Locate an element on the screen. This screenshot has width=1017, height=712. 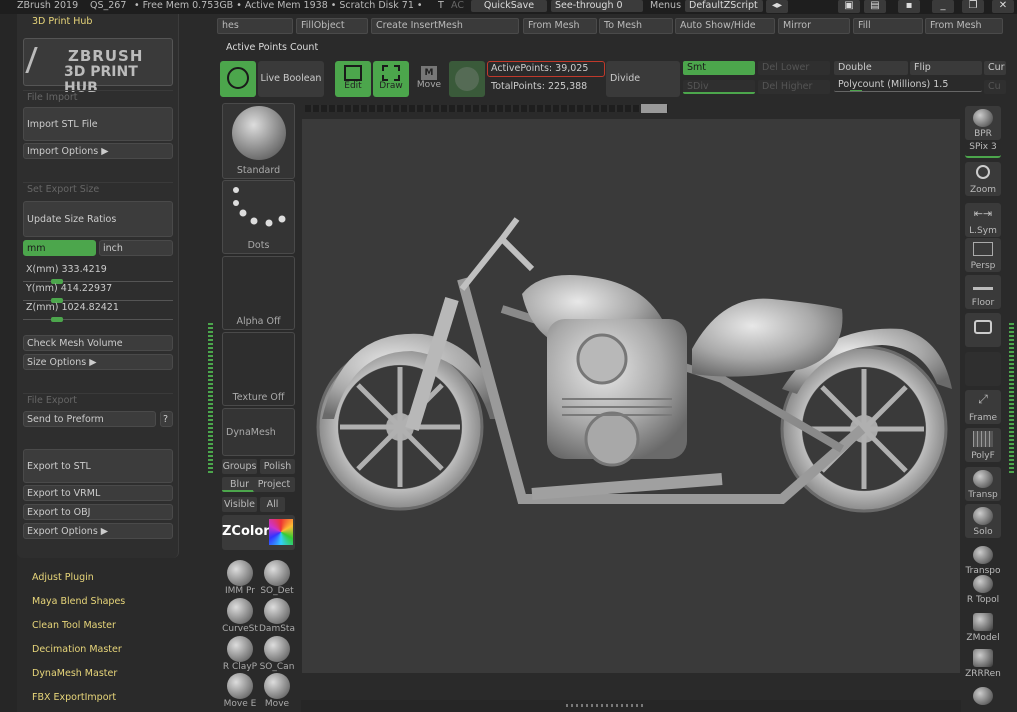
x-size-slider: X(mm) 333.4219 is located at coordinates (98, 274).